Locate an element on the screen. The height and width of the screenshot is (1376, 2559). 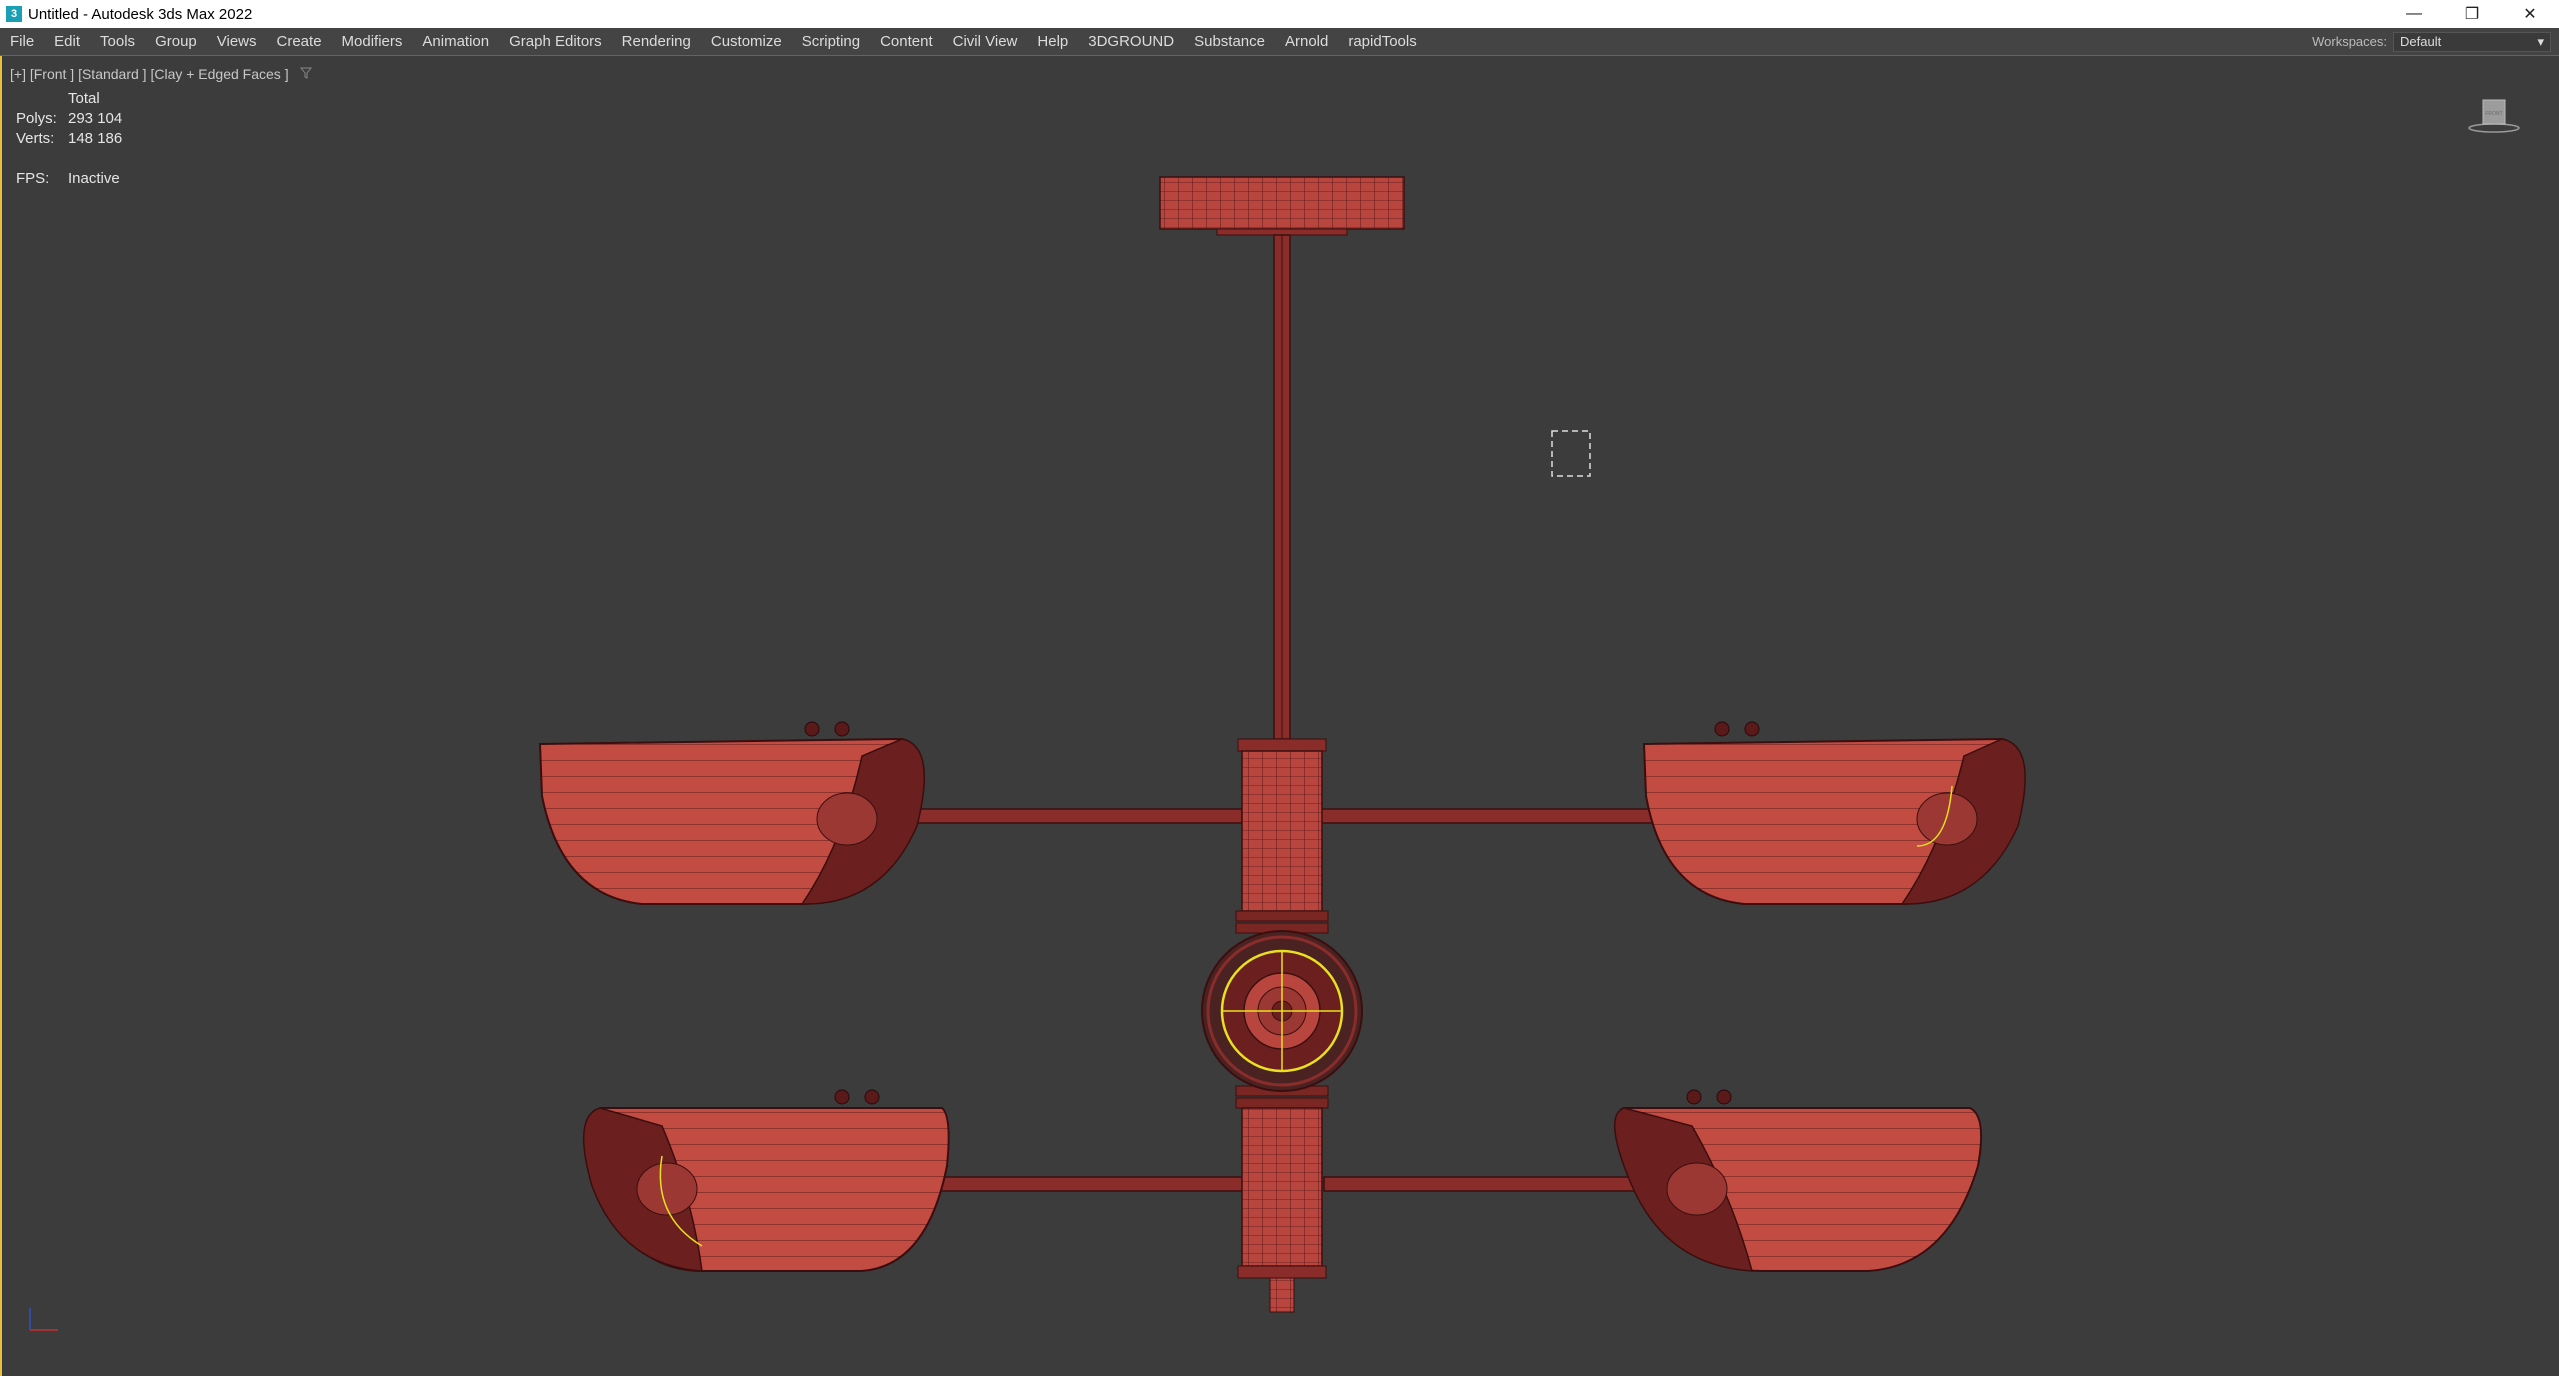
workspaces-dropdown: Default ▾ is located at coordinates (2472, 41).